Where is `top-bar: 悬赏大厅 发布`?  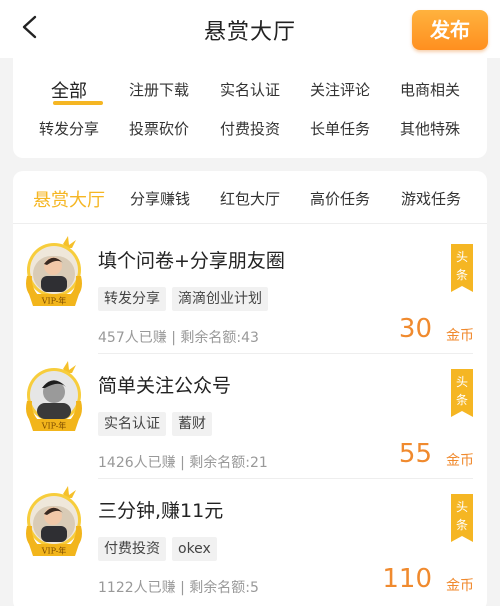 top-bar: 悬赏大厅 发布 is located at coordinates (250, 29).